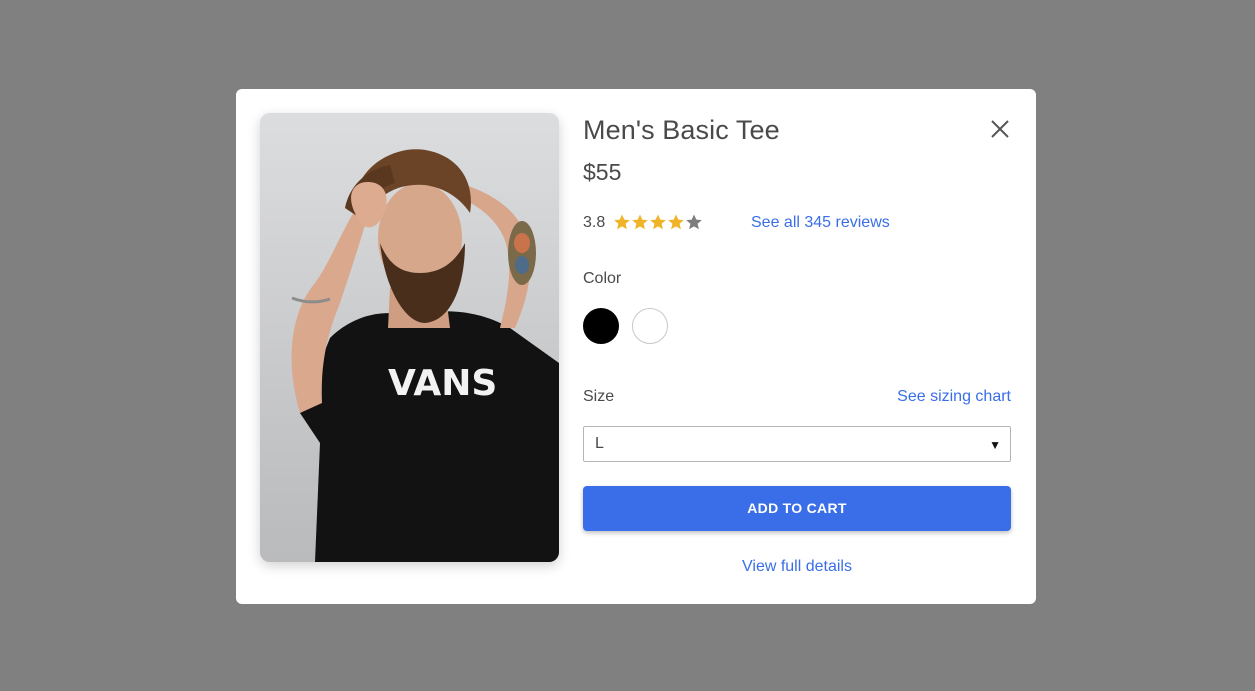 This screenshot has width=1255, height=691. Describe the element at coordinates (797, 444) in the screenshot. I see `size-select: L ▼` at that location.